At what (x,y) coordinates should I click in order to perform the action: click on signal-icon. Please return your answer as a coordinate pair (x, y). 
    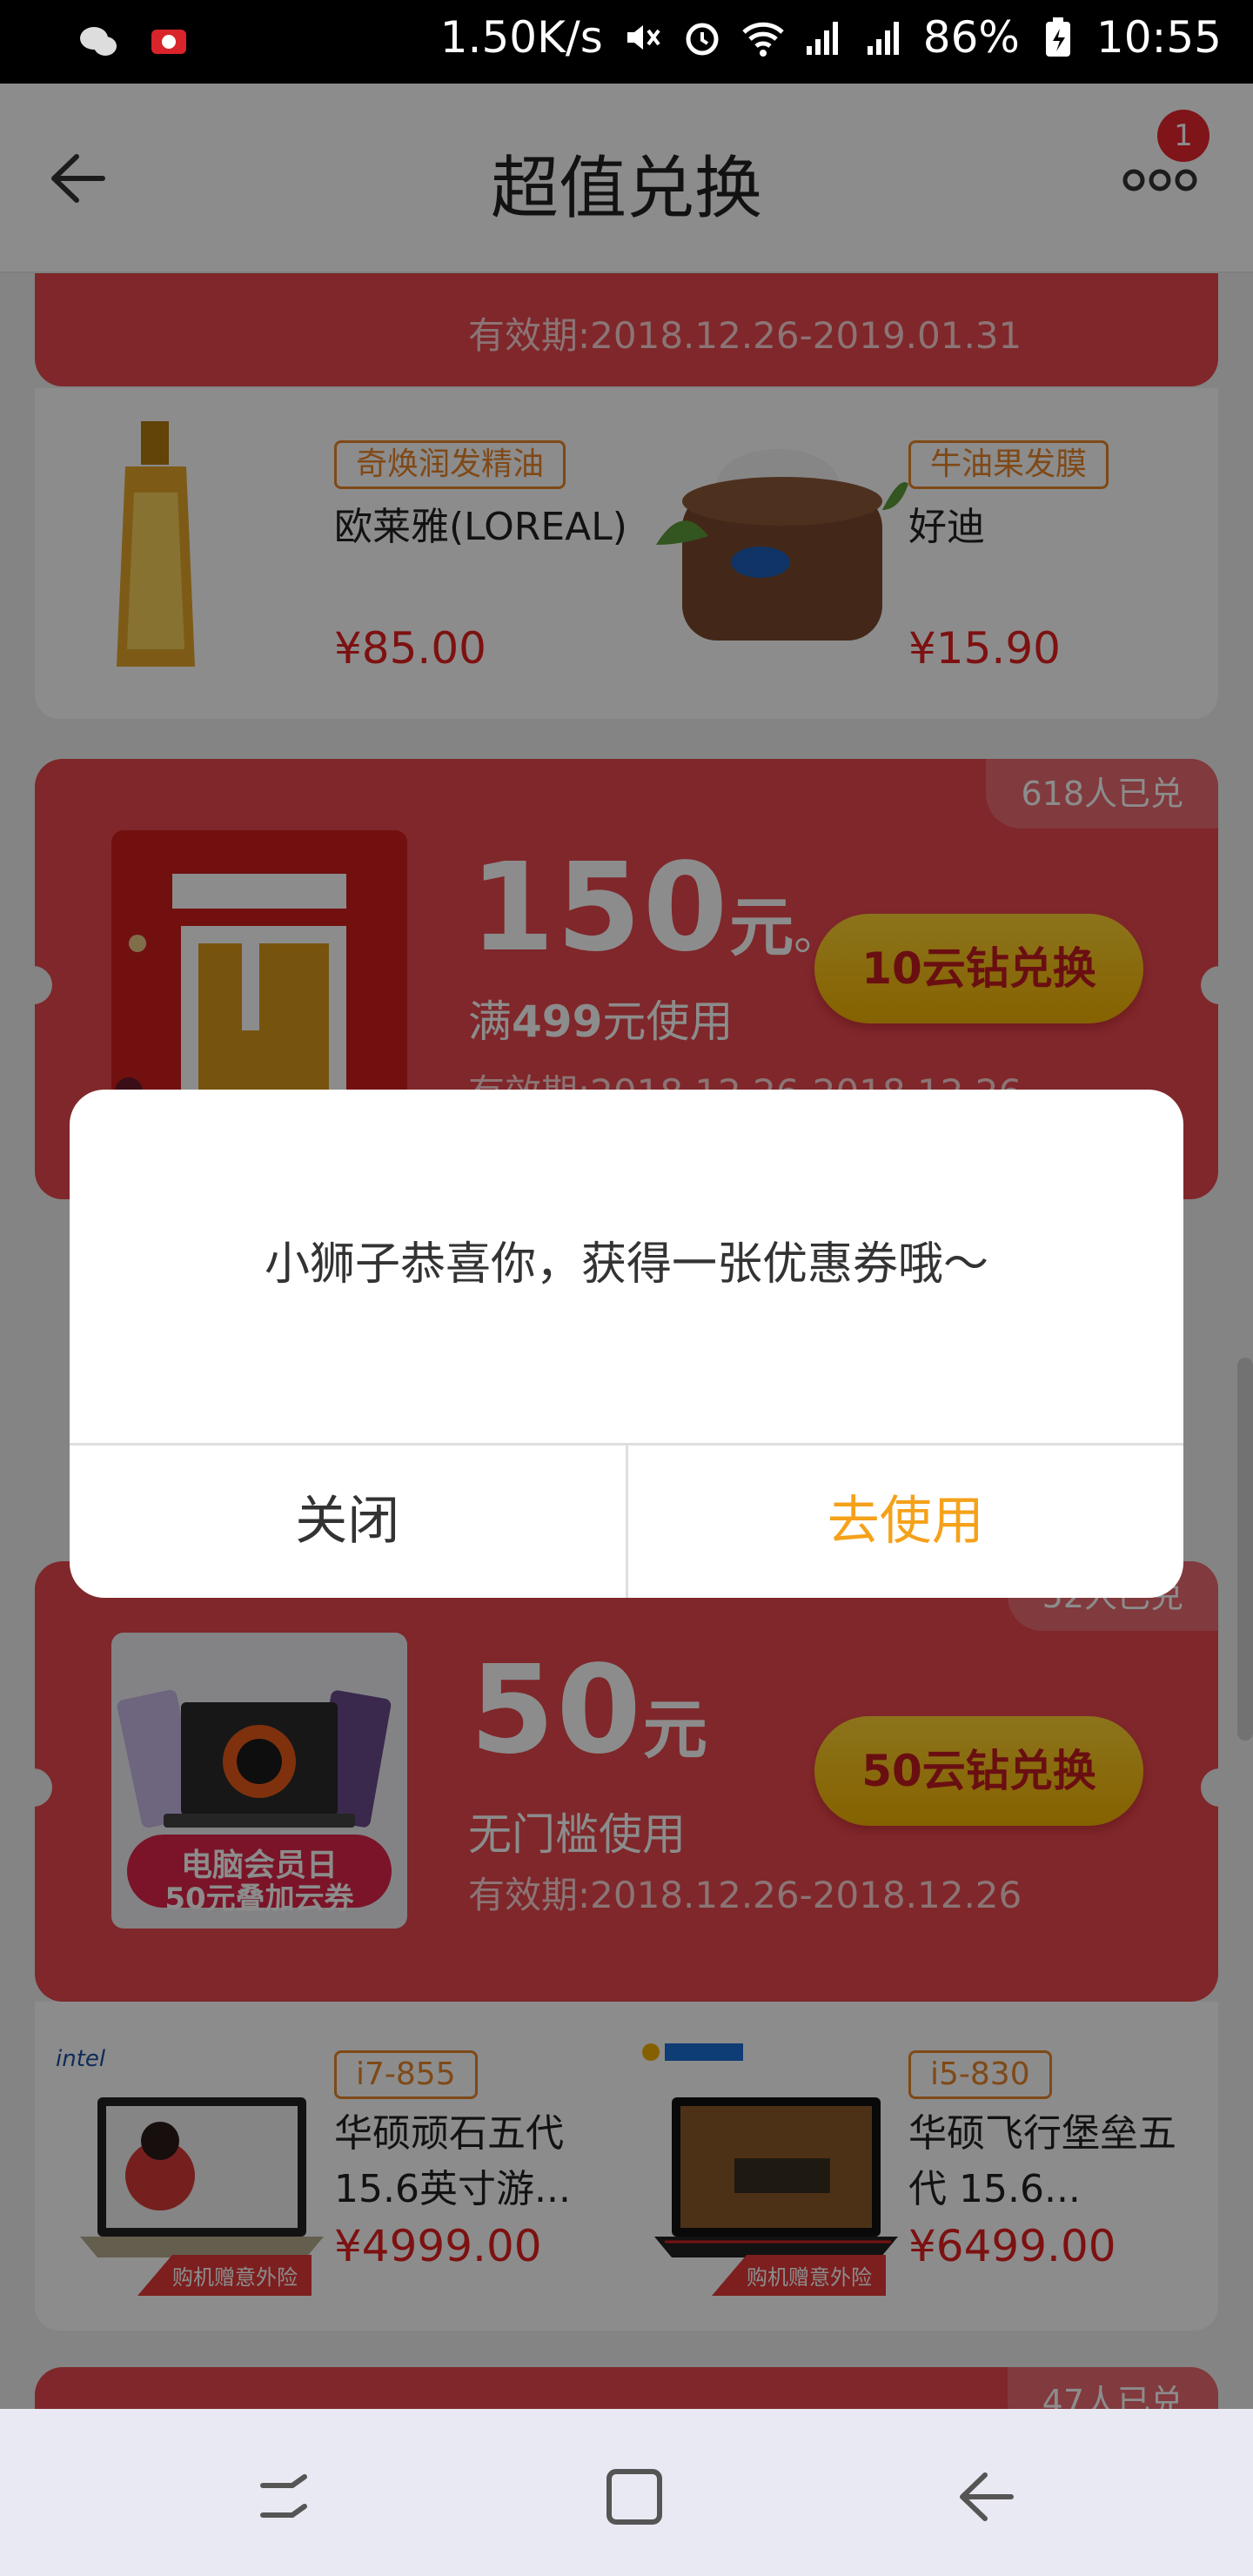
    Looking at the image, I should click on (822, 38).